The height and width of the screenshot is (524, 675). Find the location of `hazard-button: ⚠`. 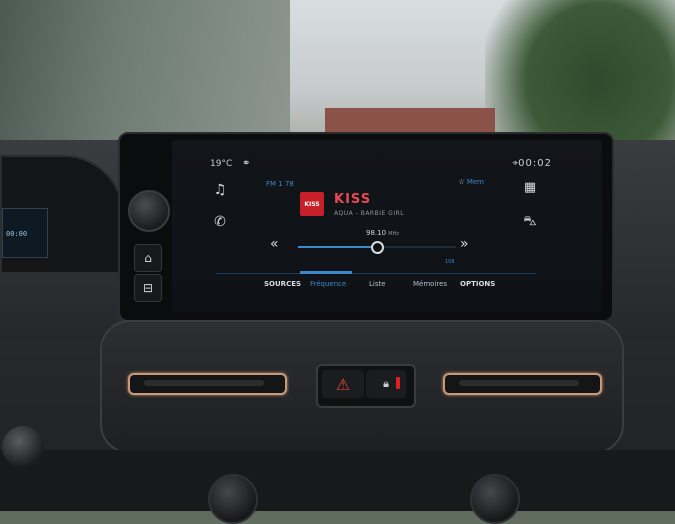

hazard-button: ⚠ is located at coordinates (343, 384).